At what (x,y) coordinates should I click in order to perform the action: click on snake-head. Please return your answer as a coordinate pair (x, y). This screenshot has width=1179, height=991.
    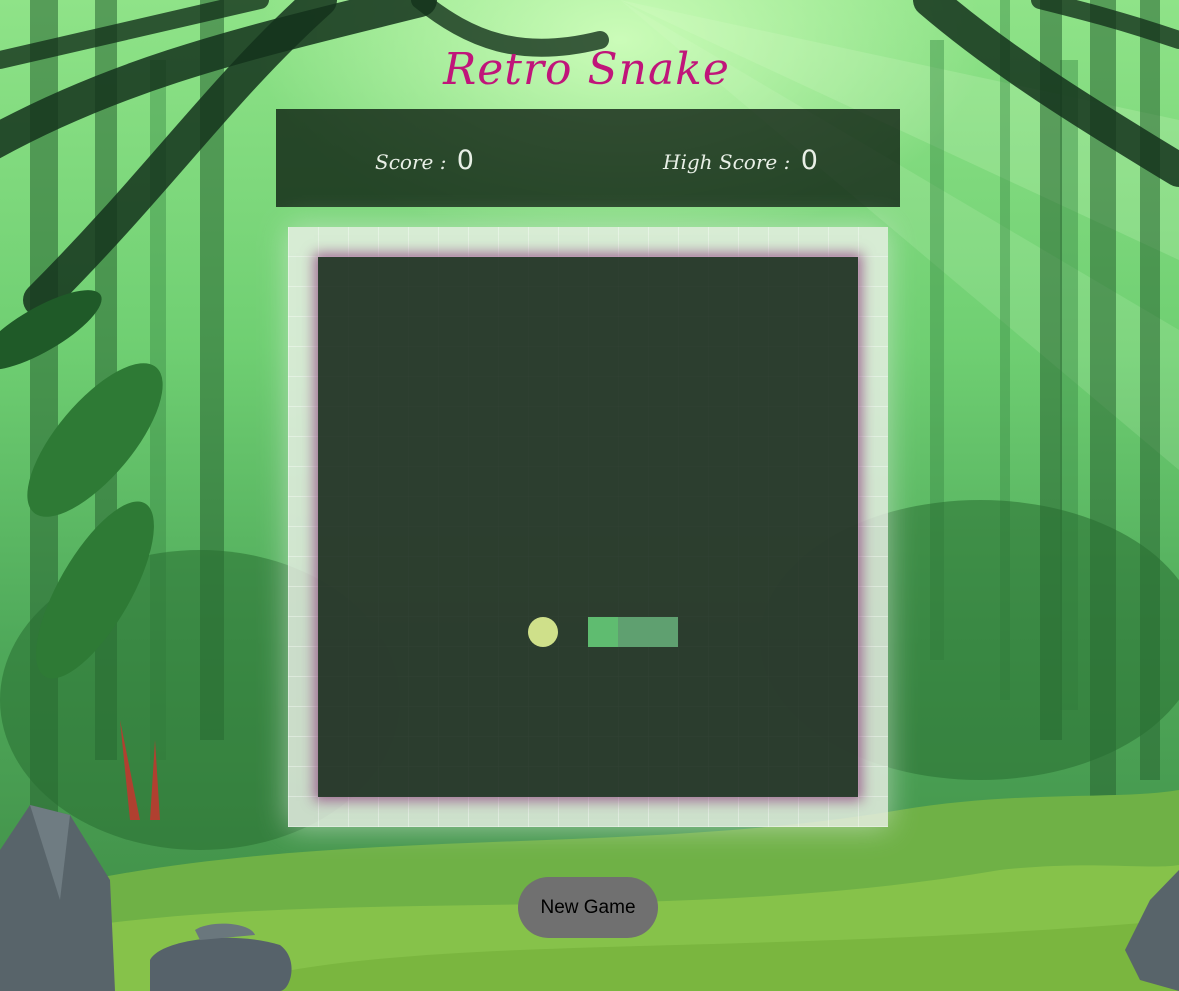
    Looking at the image, I should click on (603, 632).